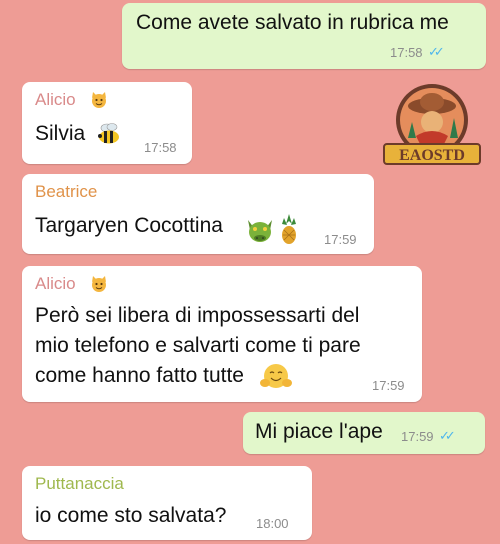  Describe the element at coordinates (129, 225) in the screenshot. I see `message-text: Targaryen Cocottina` at that location.